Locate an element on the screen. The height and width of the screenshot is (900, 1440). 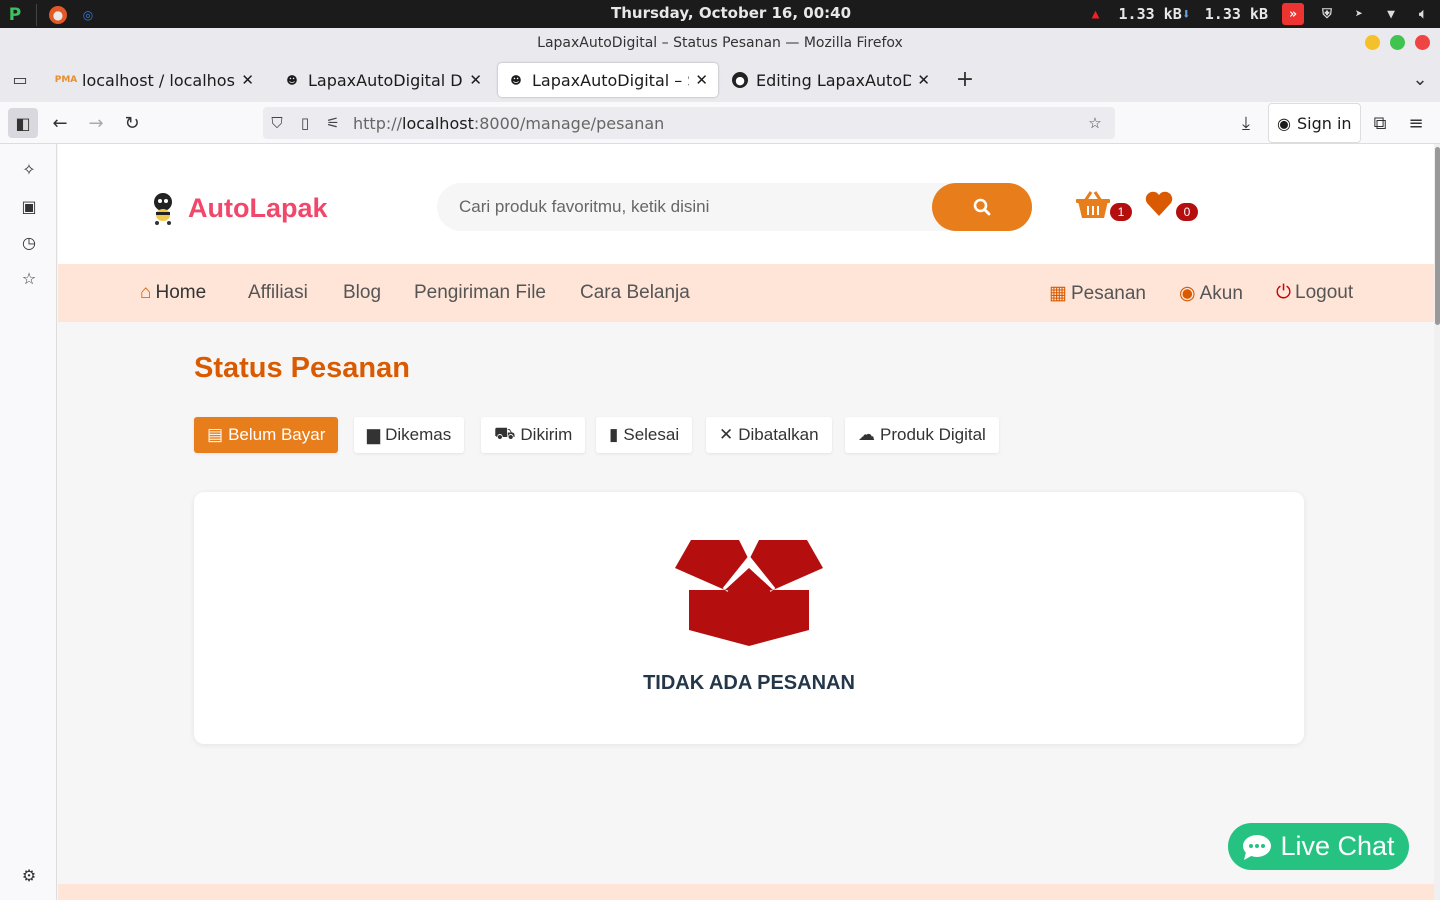
tab-label: Selesai is located at coordinates (651, 434).